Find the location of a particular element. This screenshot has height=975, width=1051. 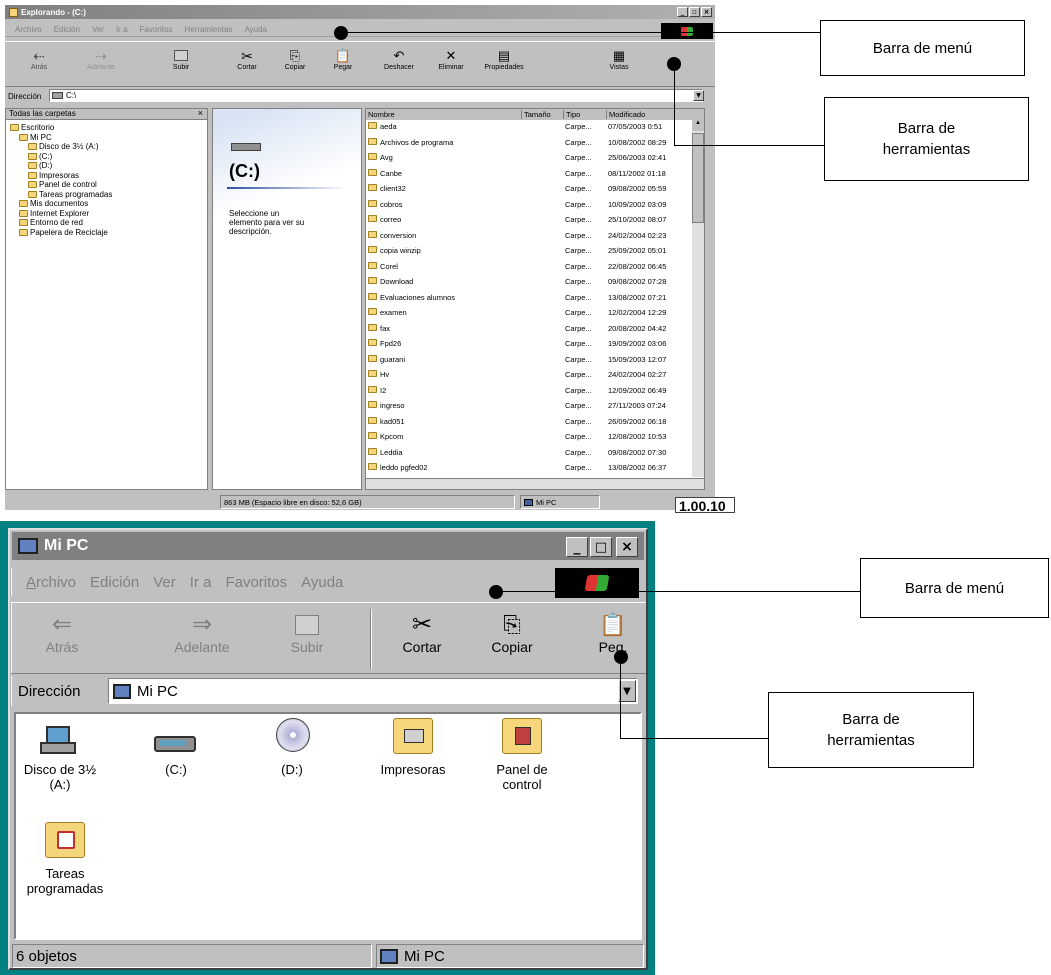

tree-item: Panel de control is located at coordinates (62, 184).